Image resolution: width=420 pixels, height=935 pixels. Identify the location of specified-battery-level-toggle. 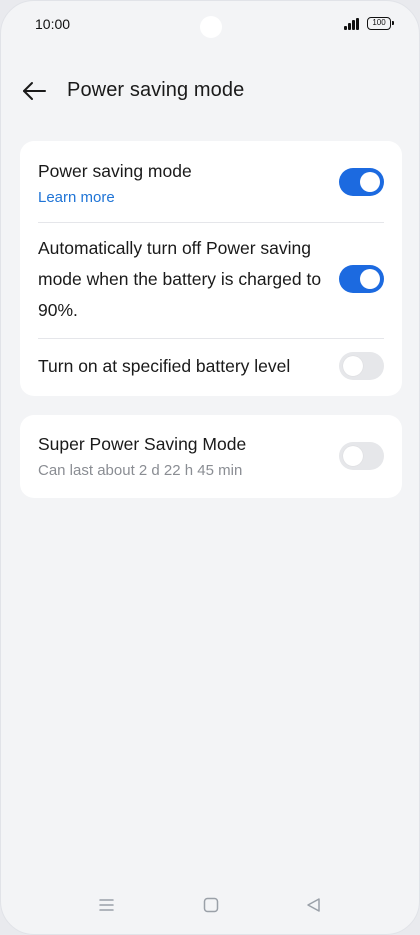
(361, 366).